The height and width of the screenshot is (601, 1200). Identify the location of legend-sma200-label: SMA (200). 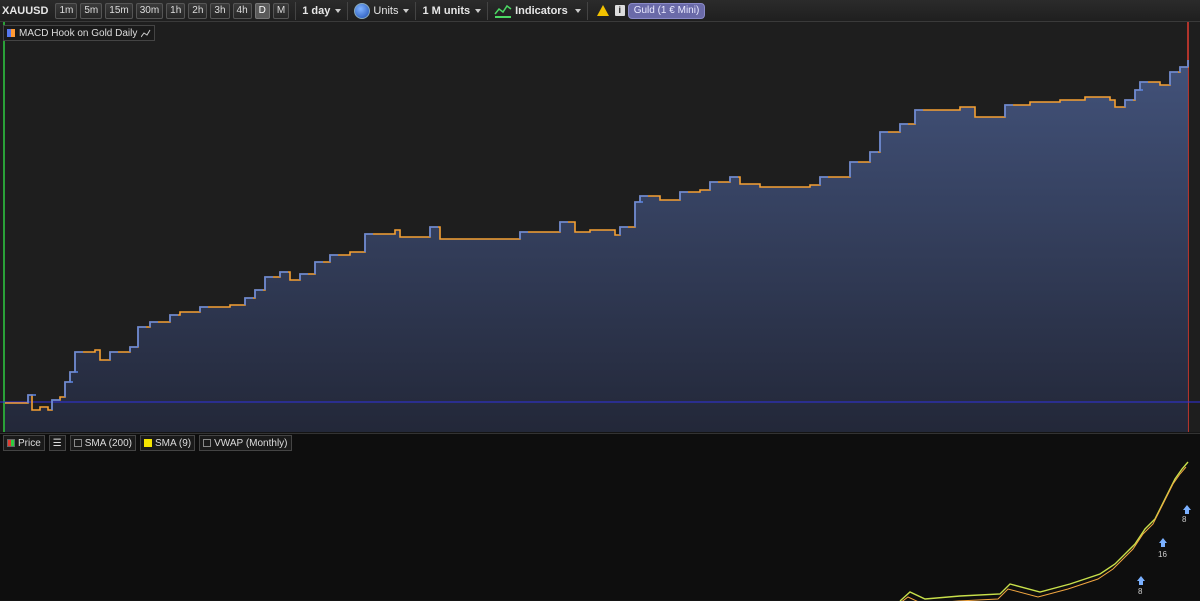
(108, 443).